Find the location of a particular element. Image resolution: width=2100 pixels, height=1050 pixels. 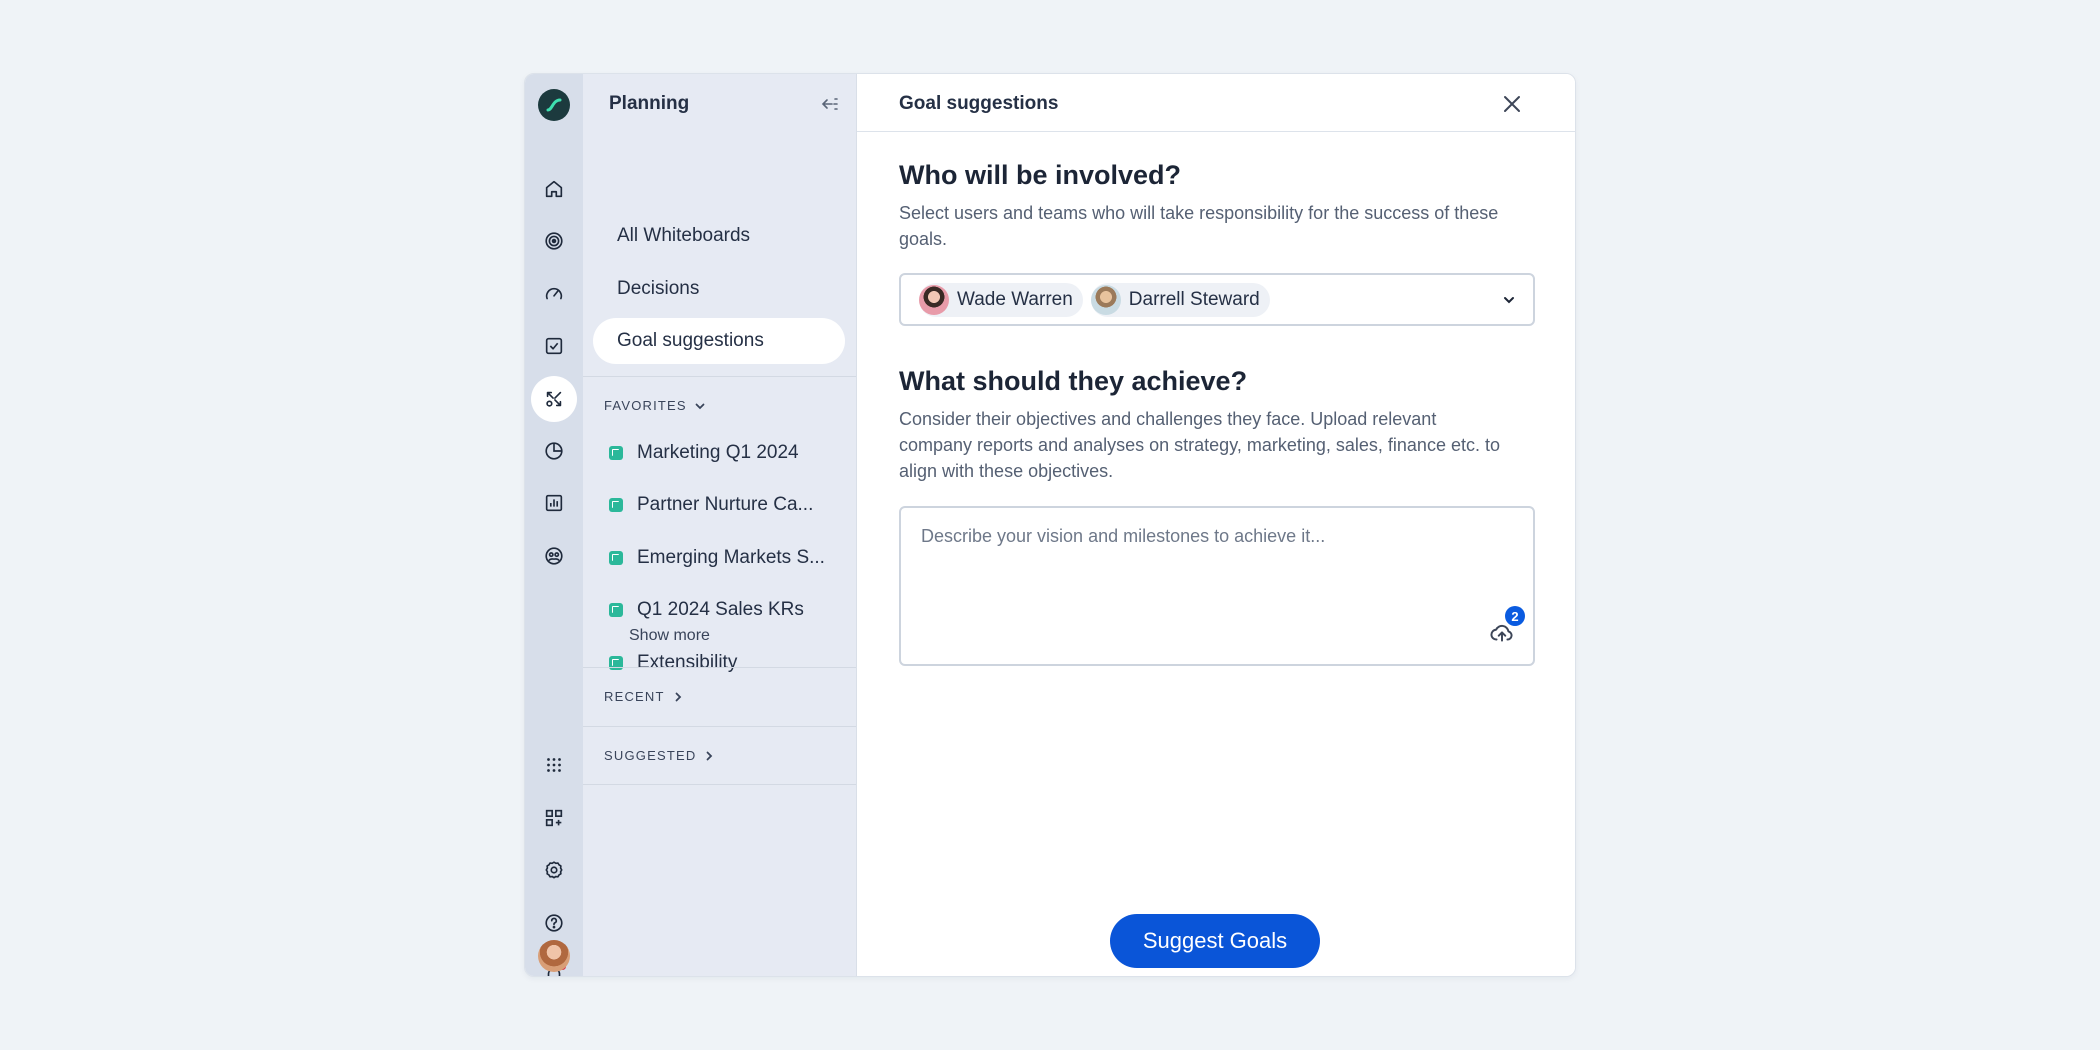

panel-title: Planning is located at coordinates (649, 103).